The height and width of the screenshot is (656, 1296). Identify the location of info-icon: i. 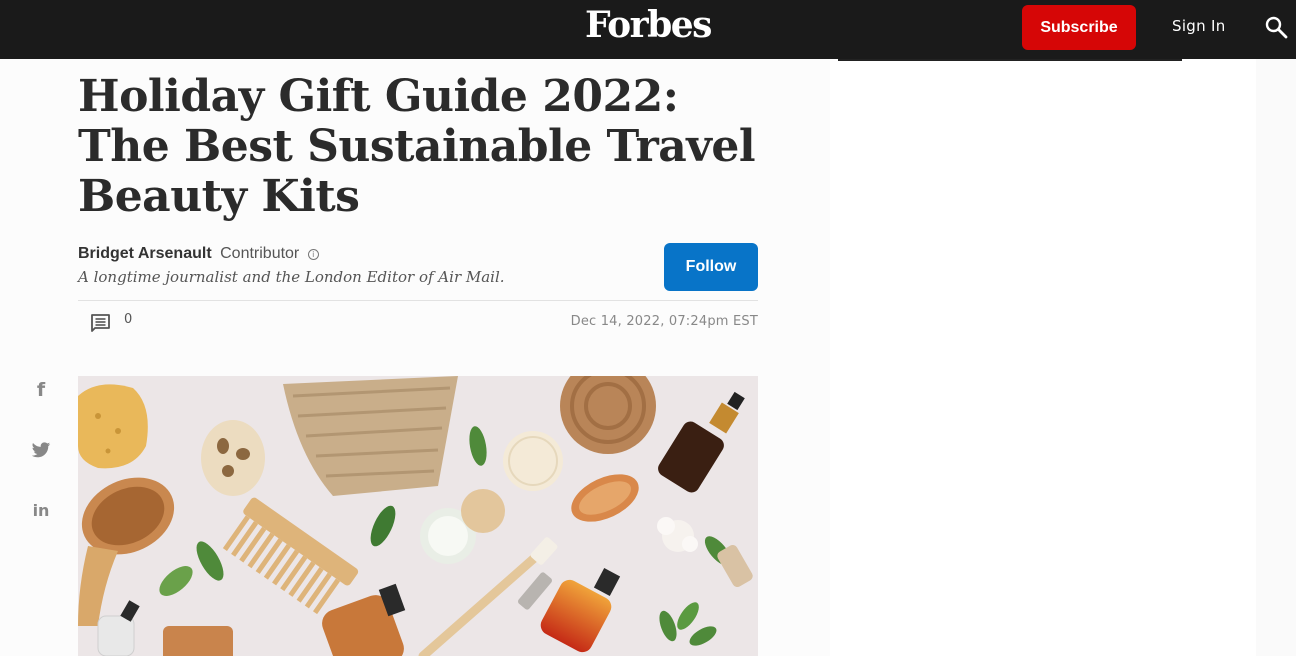
(313, 254).